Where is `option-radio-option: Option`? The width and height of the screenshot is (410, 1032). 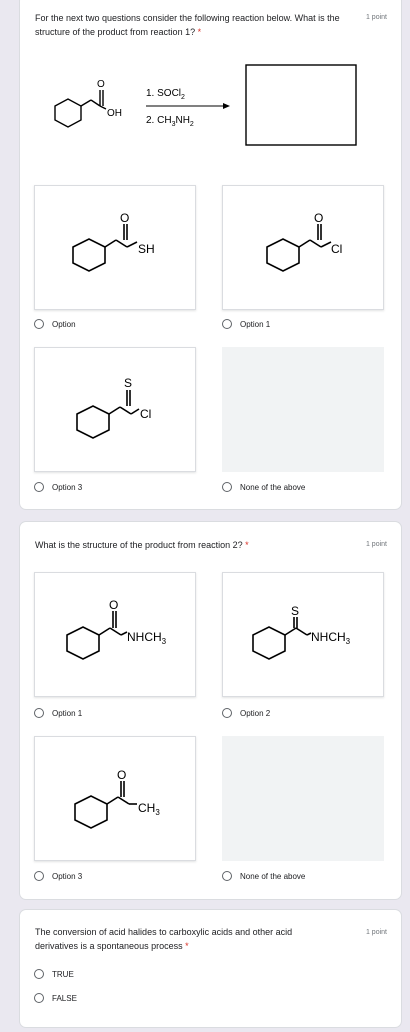 option-radio-option: Option is located at coordinates (55, 324).